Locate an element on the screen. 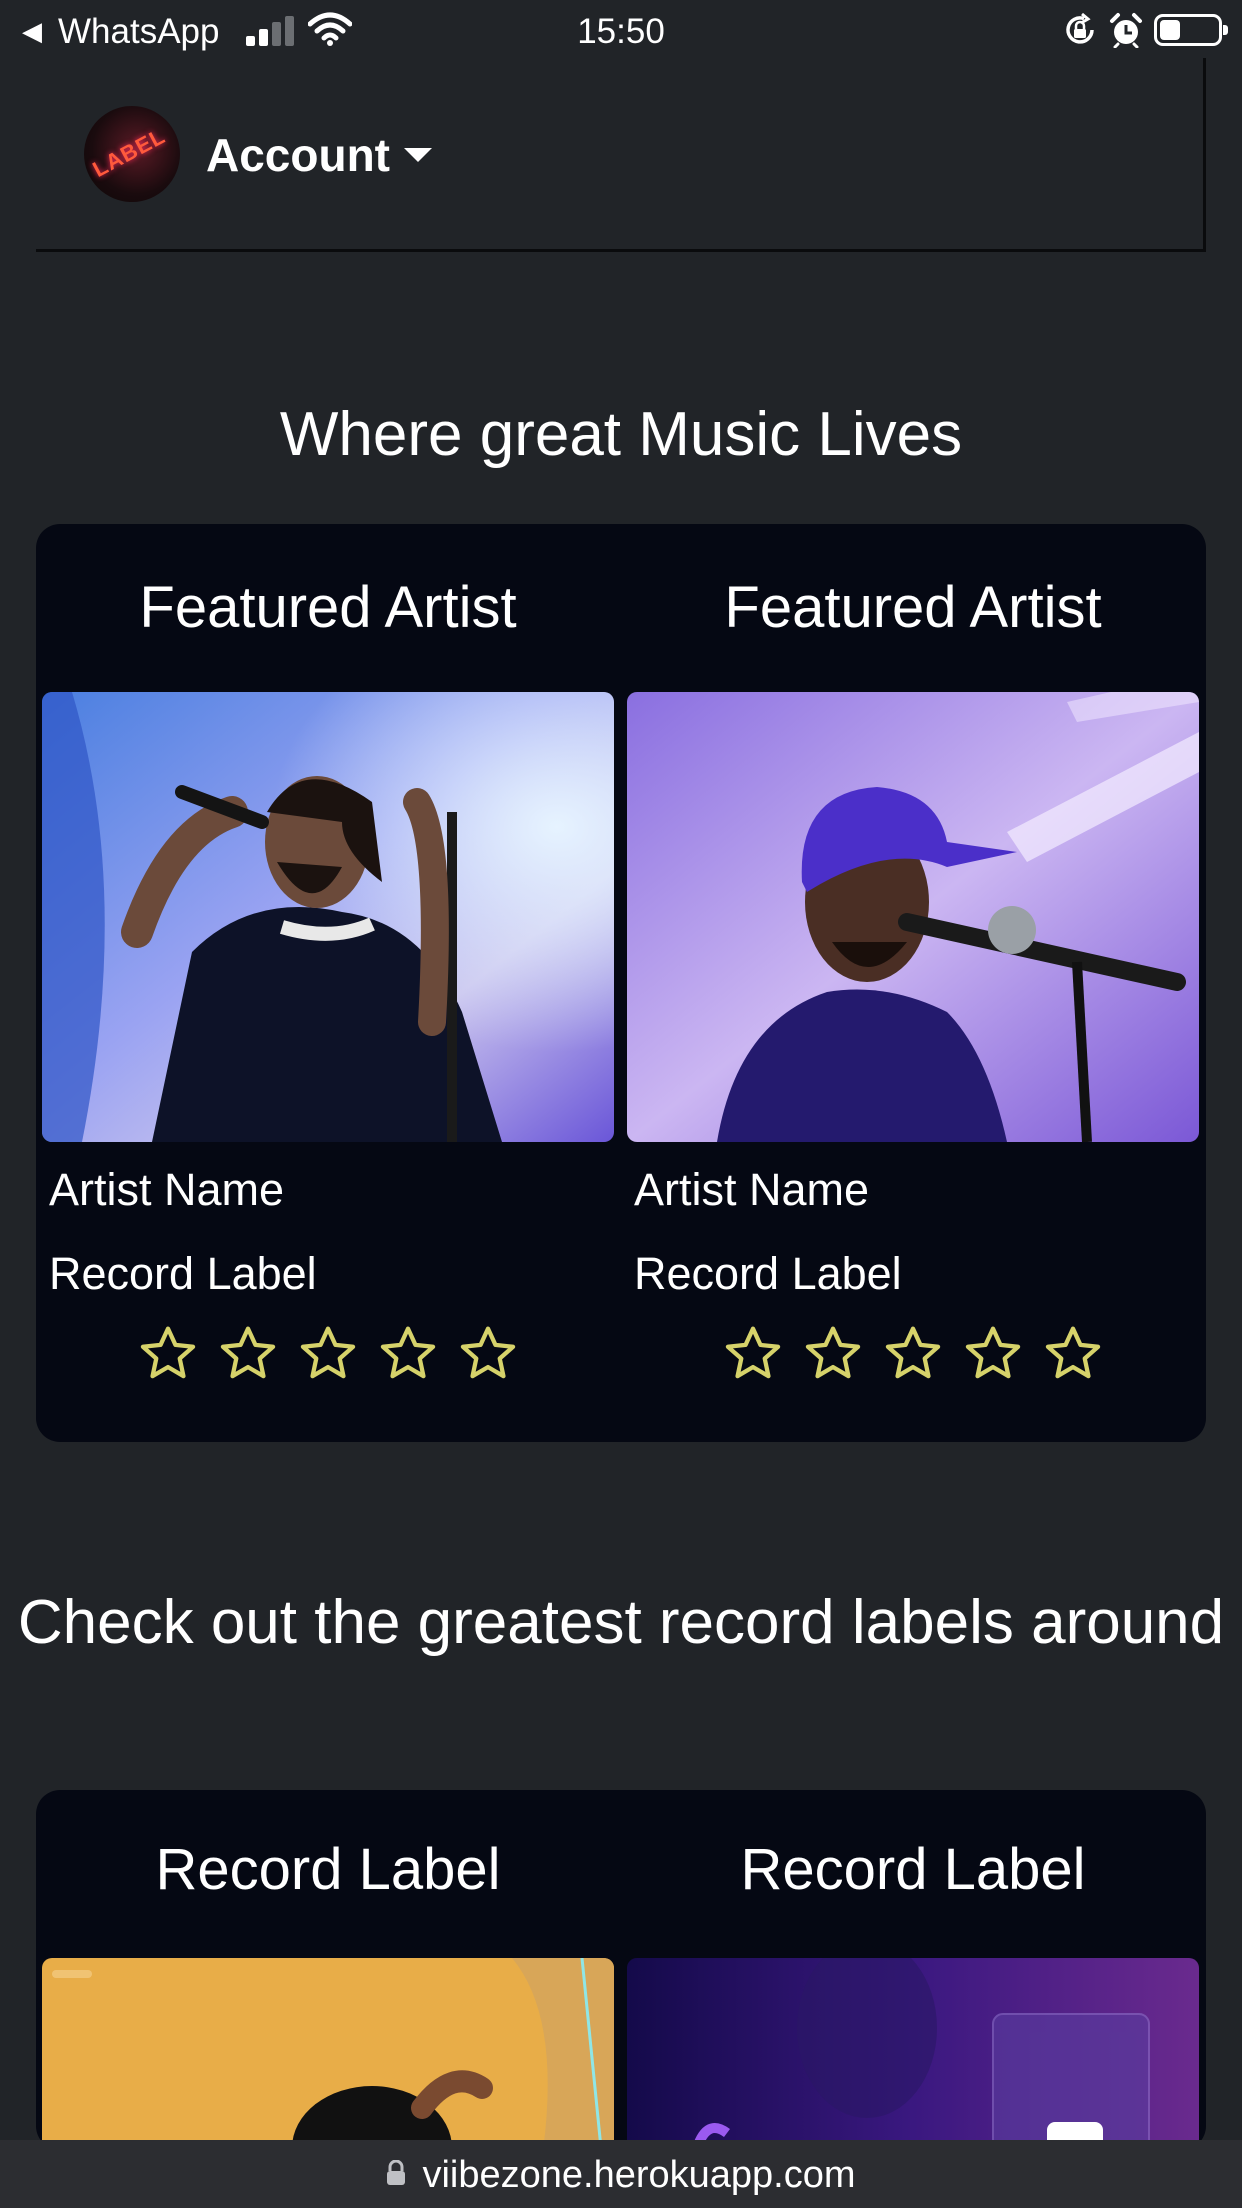  battery-icon is located at coordinates (1191, 30).